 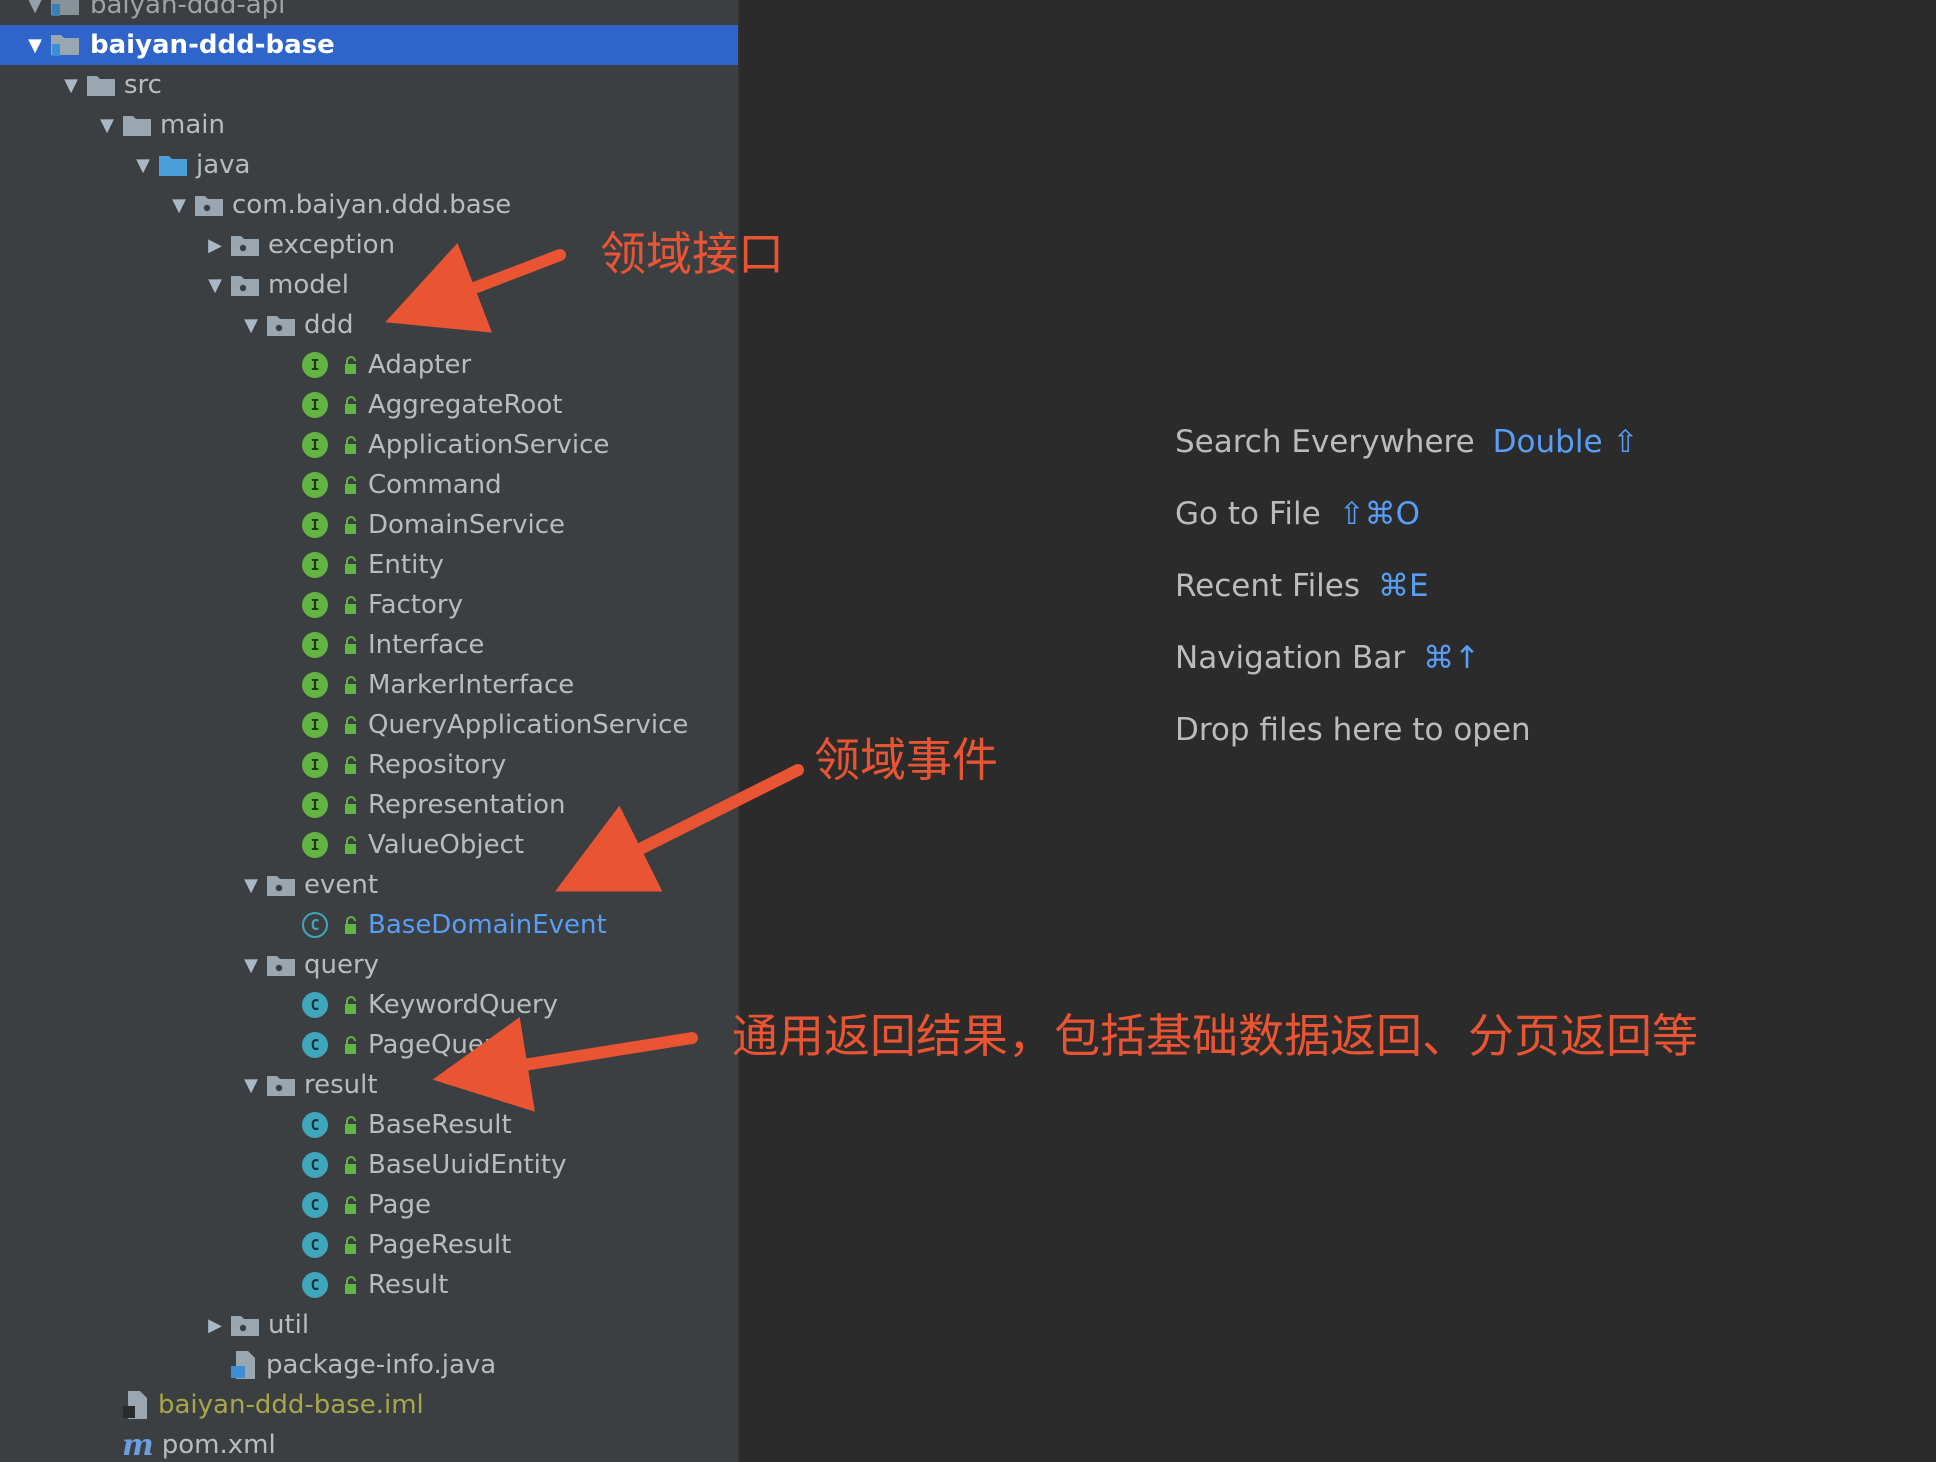 What do you see at coordinates (440, 1245) in the screenshot?
I see `tree-row-label: PageResult` at bounding box center [440, 1245].